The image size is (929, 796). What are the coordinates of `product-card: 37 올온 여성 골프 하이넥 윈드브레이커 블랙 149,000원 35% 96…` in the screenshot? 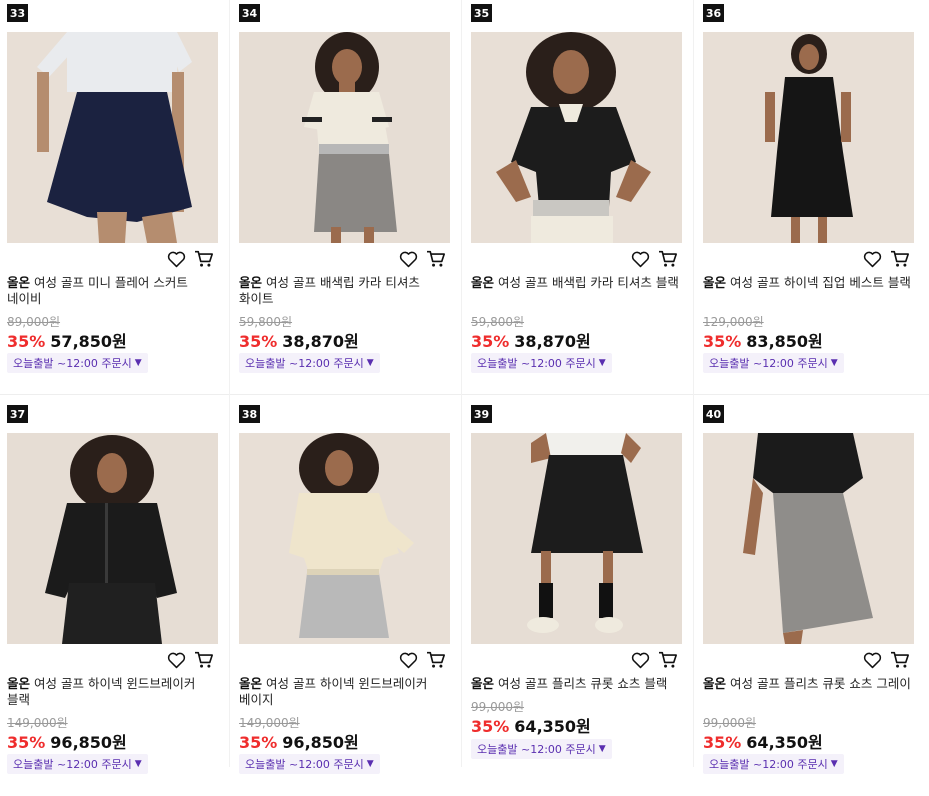 It's located at (116, 598).